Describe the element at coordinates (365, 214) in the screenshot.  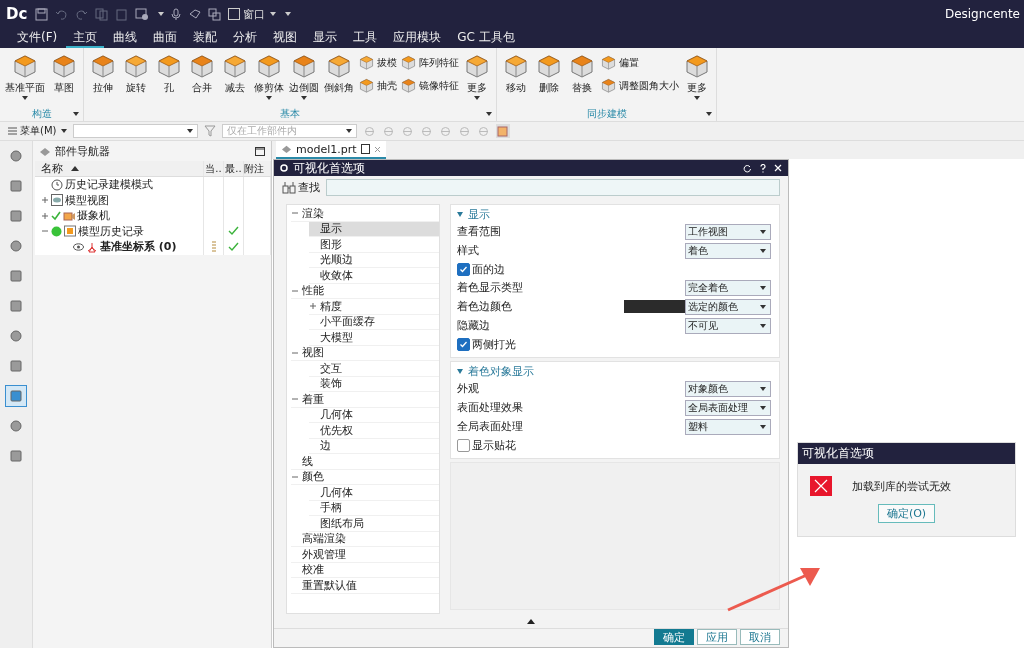
I see `tree-item: 渲染` at that location.